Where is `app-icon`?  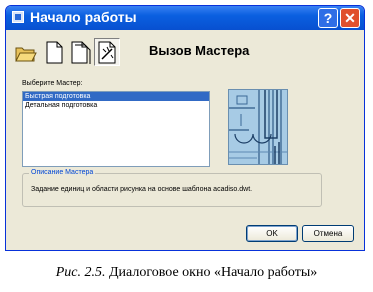 app-icon is located at coordinates (18, 17).